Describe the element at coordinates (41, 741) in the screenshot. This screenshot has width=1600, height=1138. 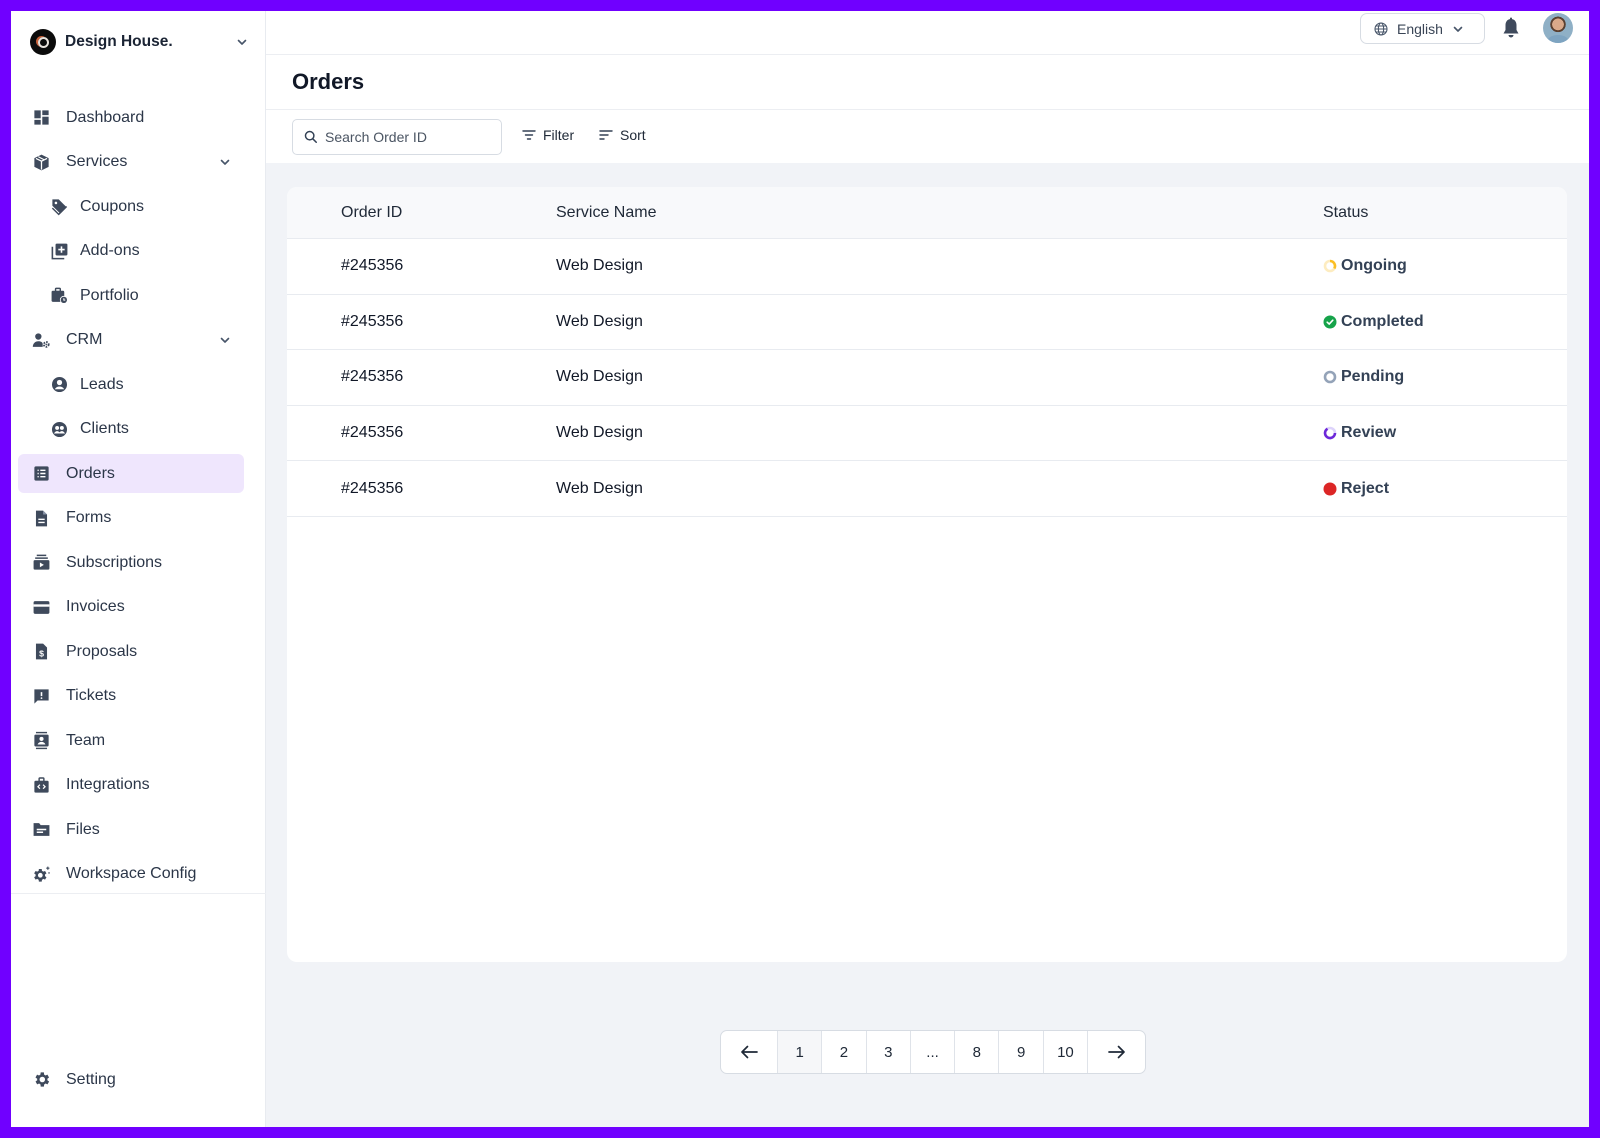
I see `contact-card-icon` at that location.